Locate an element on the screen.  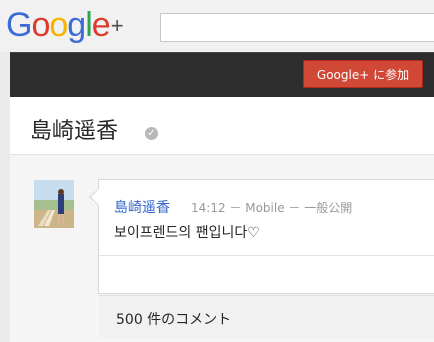
logo-letter-g: G is located at coordinates (19, 25).